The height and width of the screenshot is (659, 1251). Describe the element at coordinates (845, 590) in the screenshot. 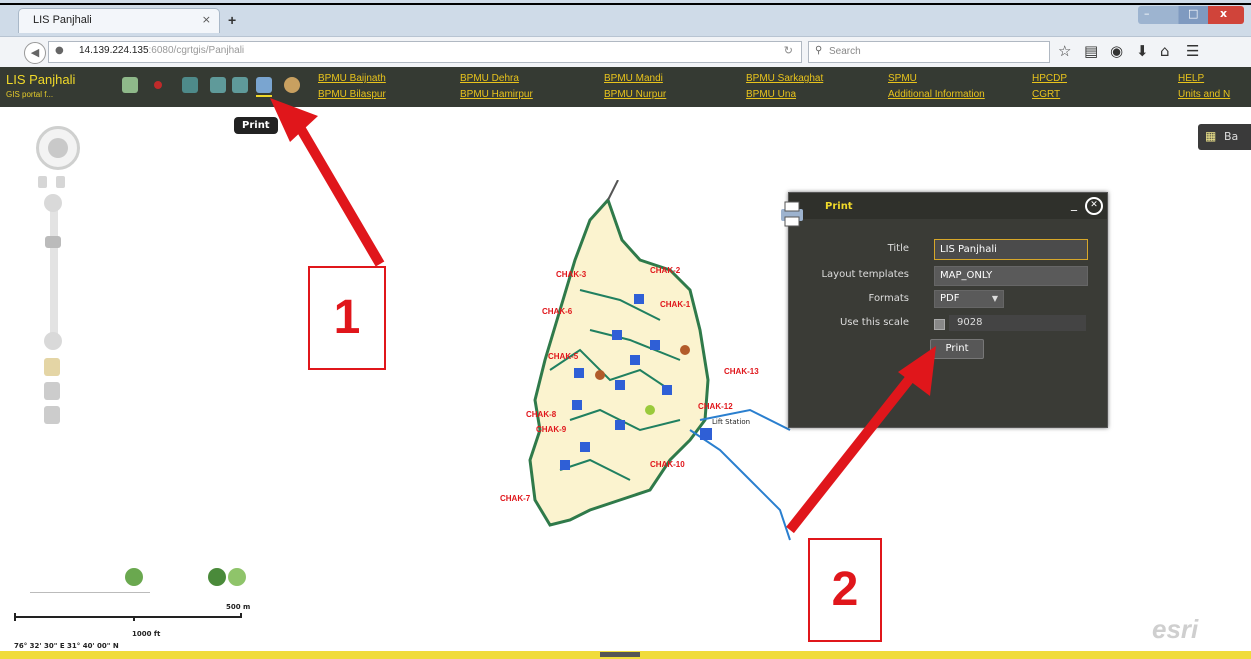

I see `step-2-label: 2` at that location.